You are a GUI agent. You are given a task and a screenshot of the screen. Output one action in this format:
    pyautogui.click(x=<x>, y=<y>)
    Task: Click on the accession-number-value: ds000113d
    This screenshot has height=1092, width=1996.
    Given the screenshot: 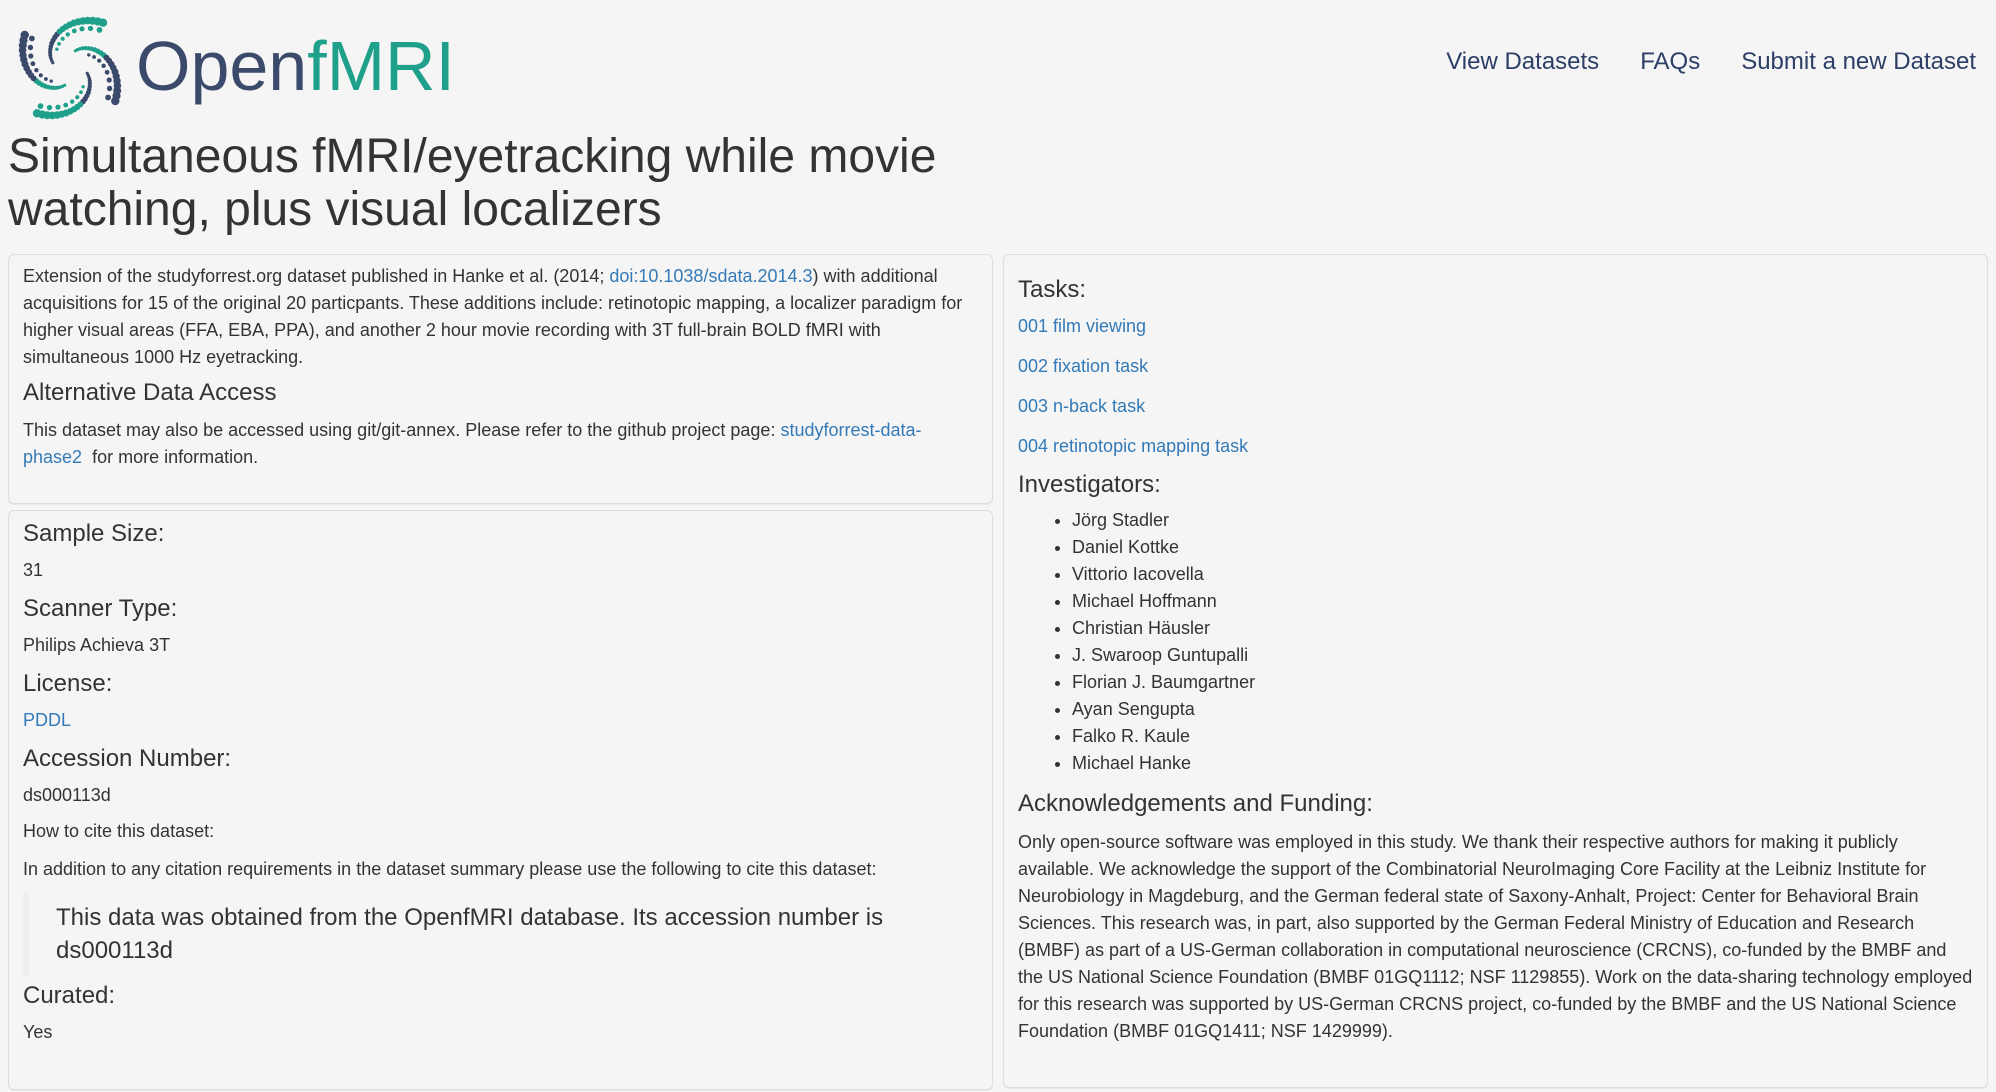 What is the action you would take?
    pyautogui.click(x=67, y=795)
    